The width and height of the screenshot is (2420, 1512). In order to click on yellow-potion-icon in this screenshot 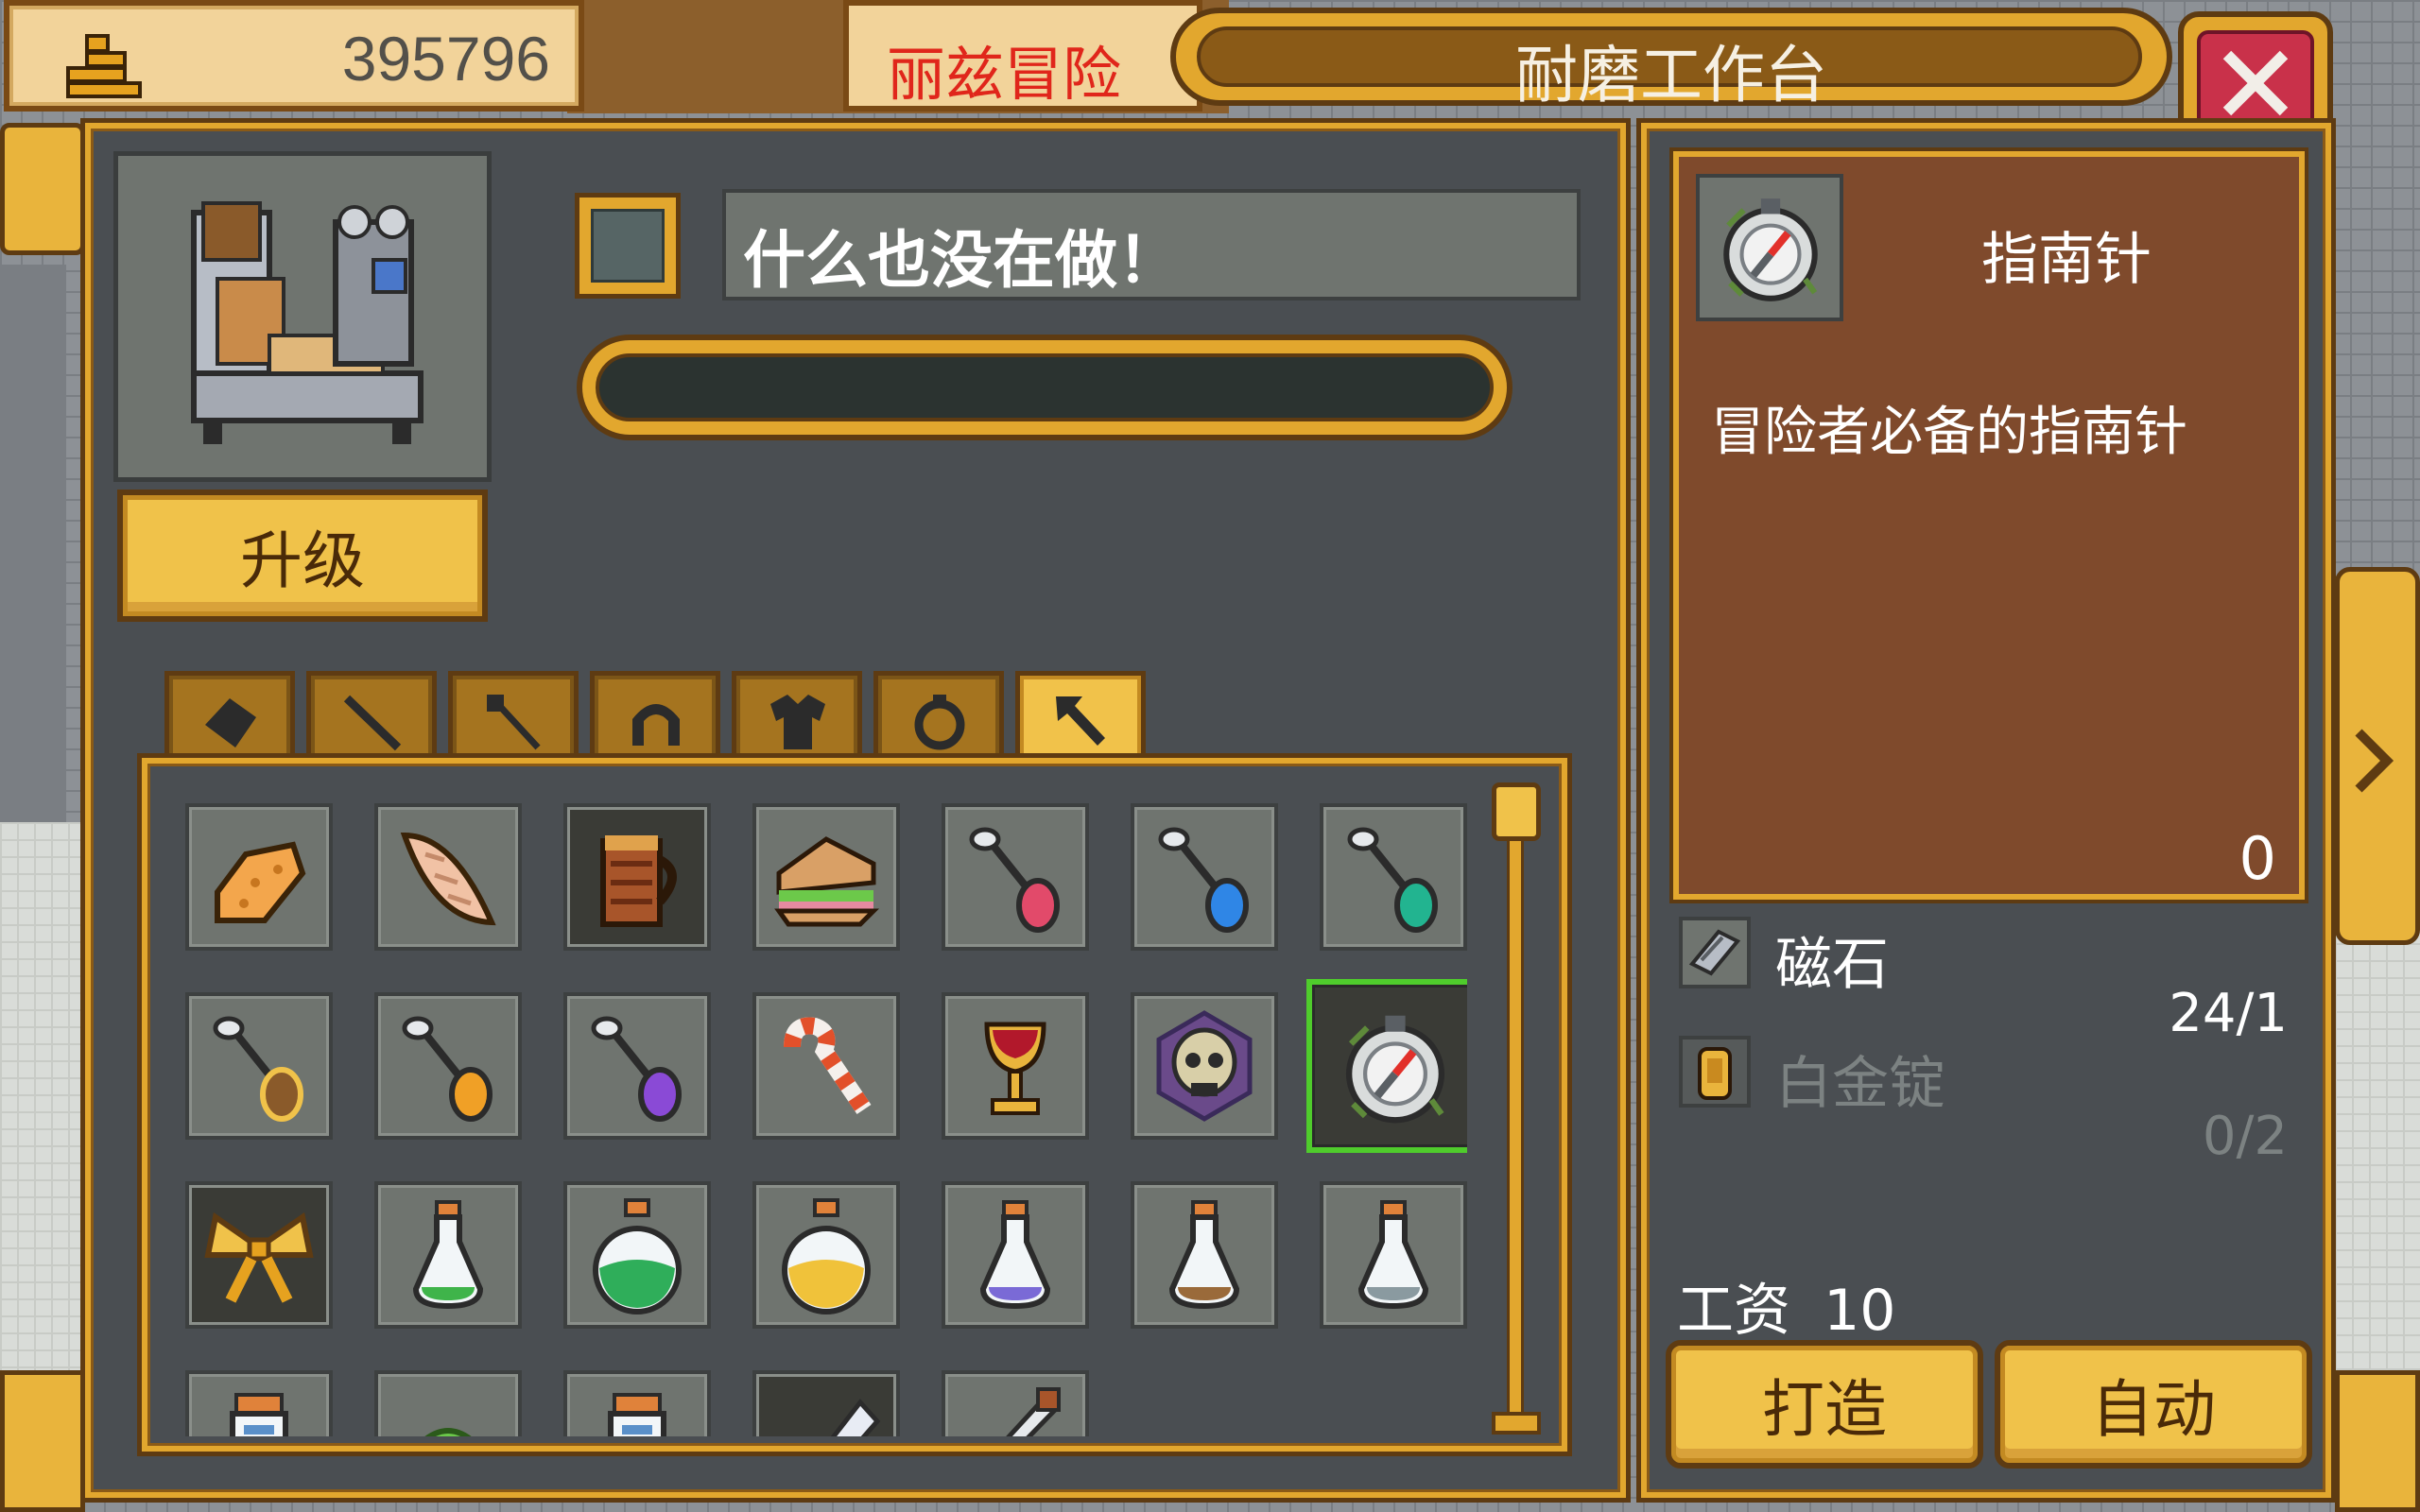, I will do `click(826, 1256)`.